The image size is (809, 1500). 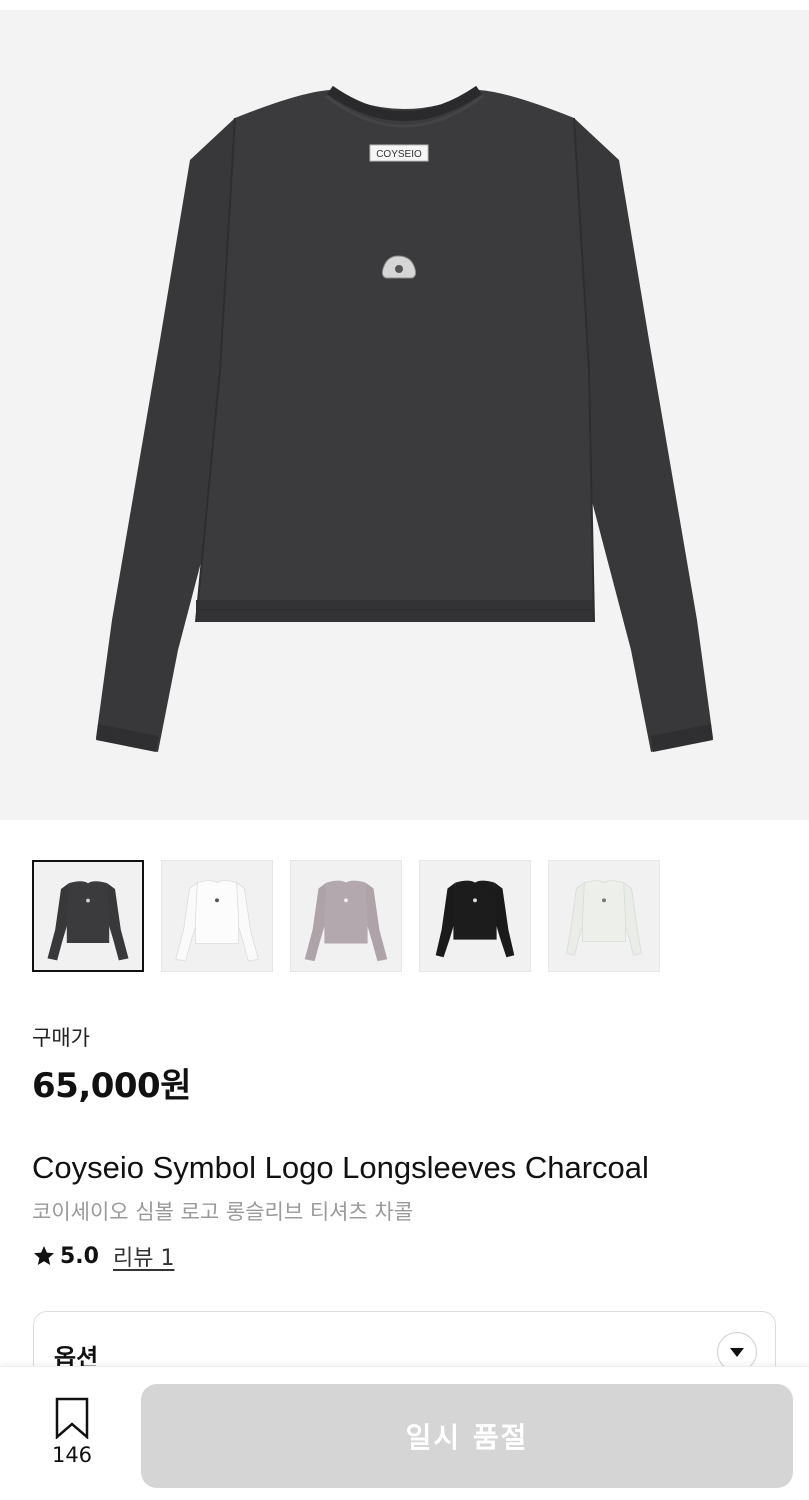 What do you see at coordinates (143, 1256) in the screenshot?
I see `review-link: 리뷰 1` at bounding box center [143, 1256].